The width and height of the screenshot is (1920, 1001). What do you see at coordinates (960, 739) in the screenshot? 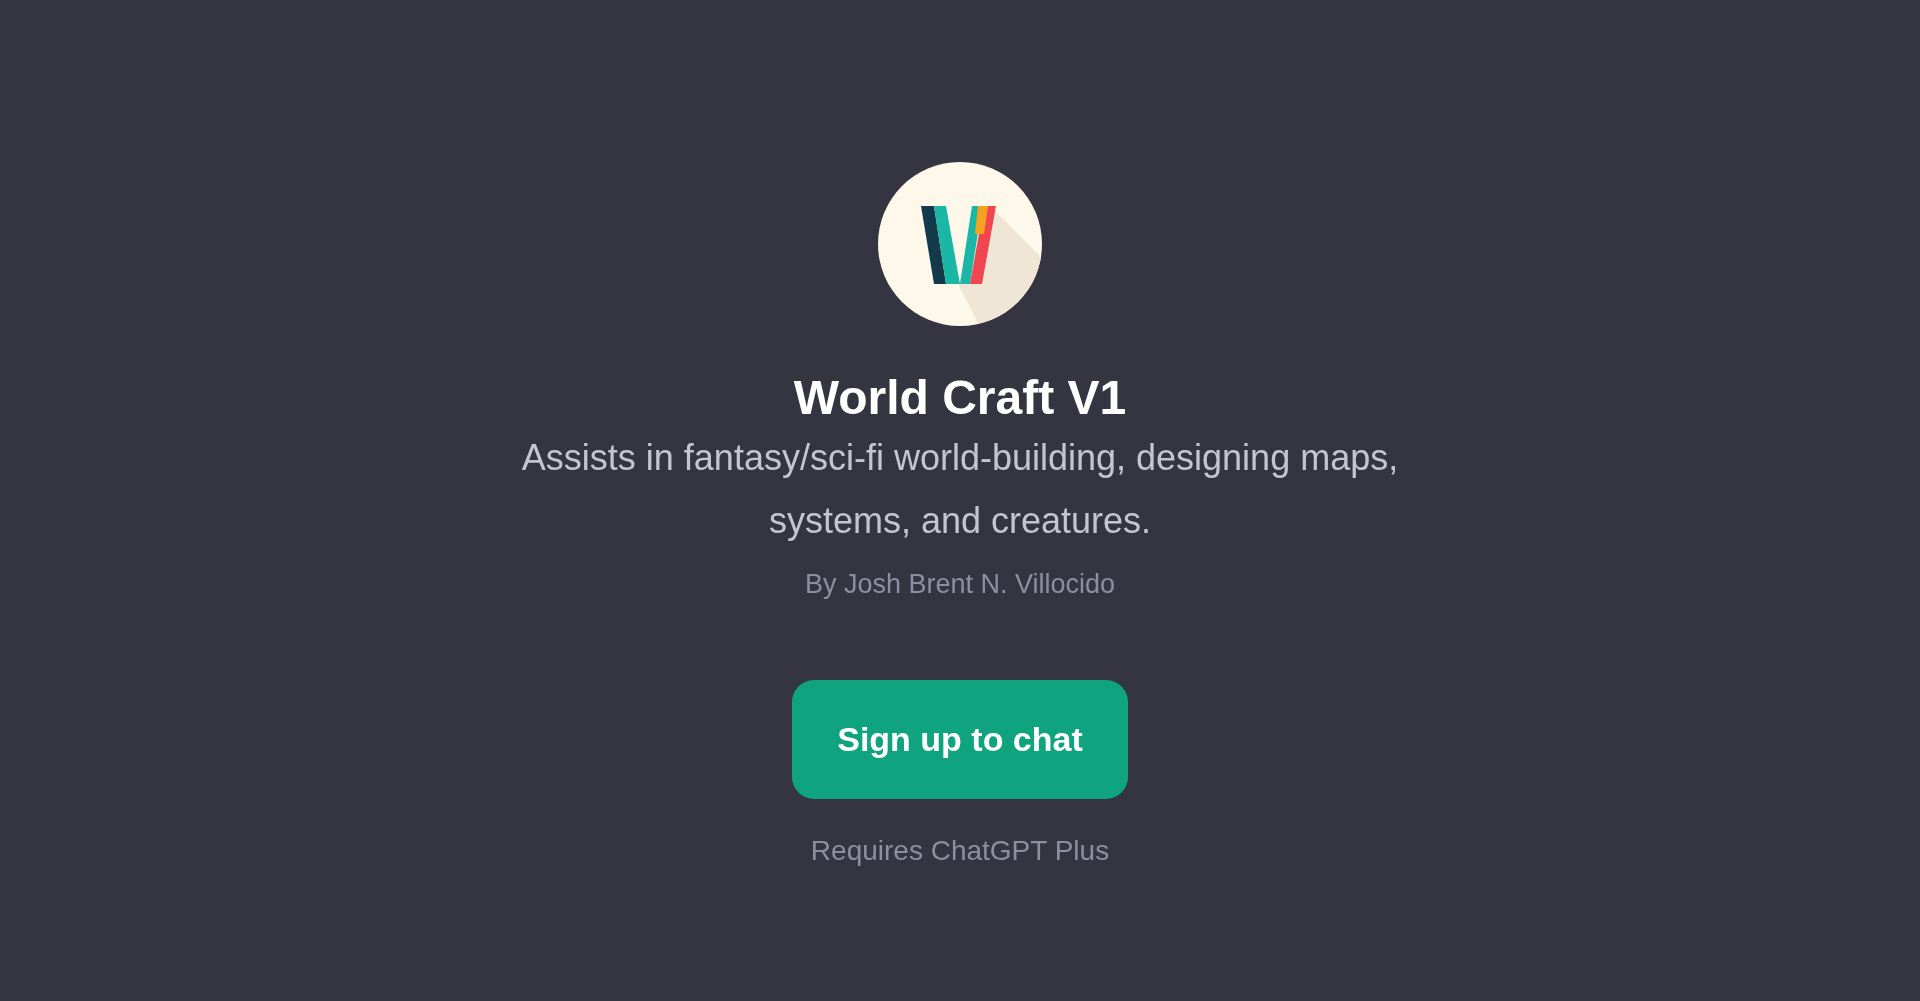
I see `sign-up-button: Sign up to chat` at bounding box center [960, 739].